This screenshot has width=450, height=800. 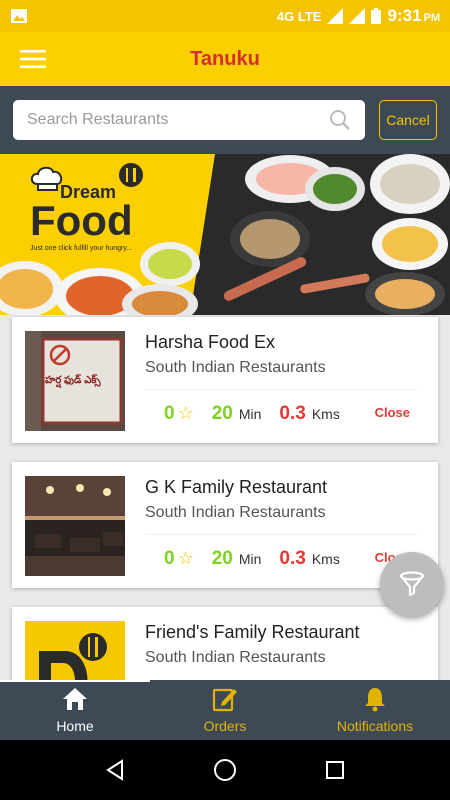 I want to click on nav-notifications: Notifications, so click(x=375, y=710).